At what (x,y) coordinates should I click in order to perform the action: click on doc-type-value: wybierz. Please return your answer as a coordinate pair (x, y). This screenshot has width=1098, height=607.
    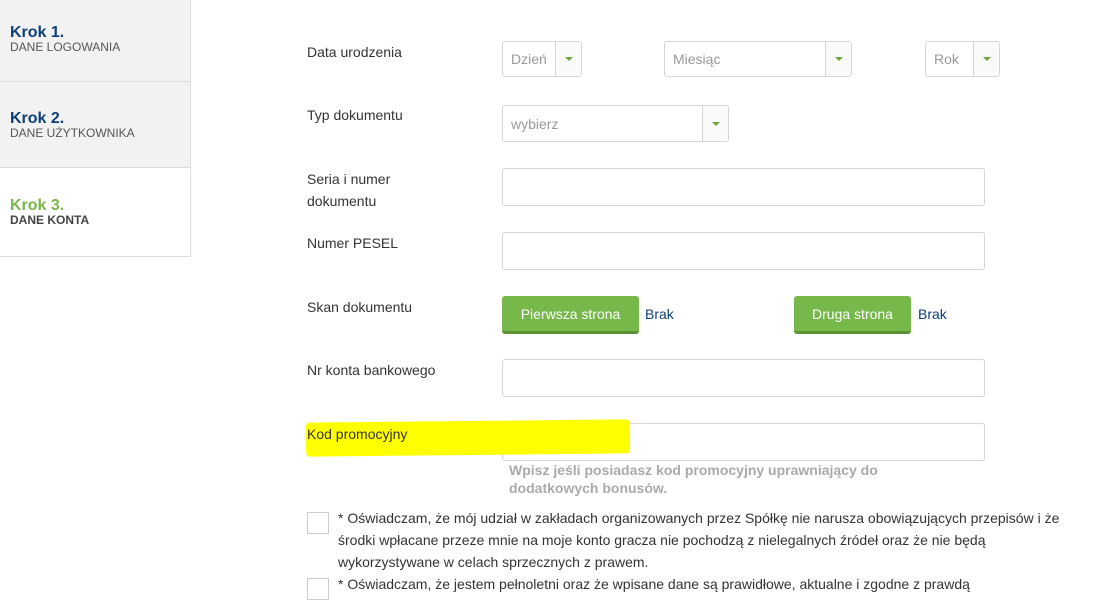
    Looking at the image, I should click on (535, 124).